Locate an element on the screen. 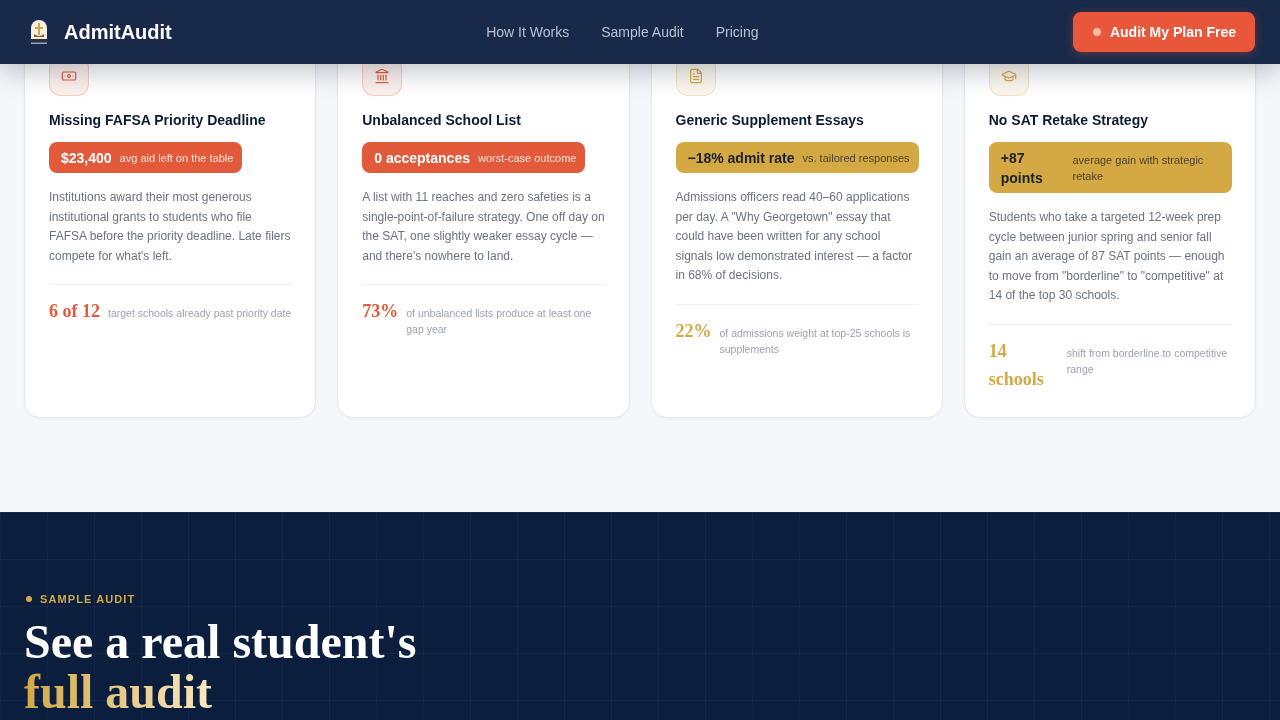 This screenshot has width=1280, height=720. nav-link: Sample Audit is located at coordinates (642, 32).